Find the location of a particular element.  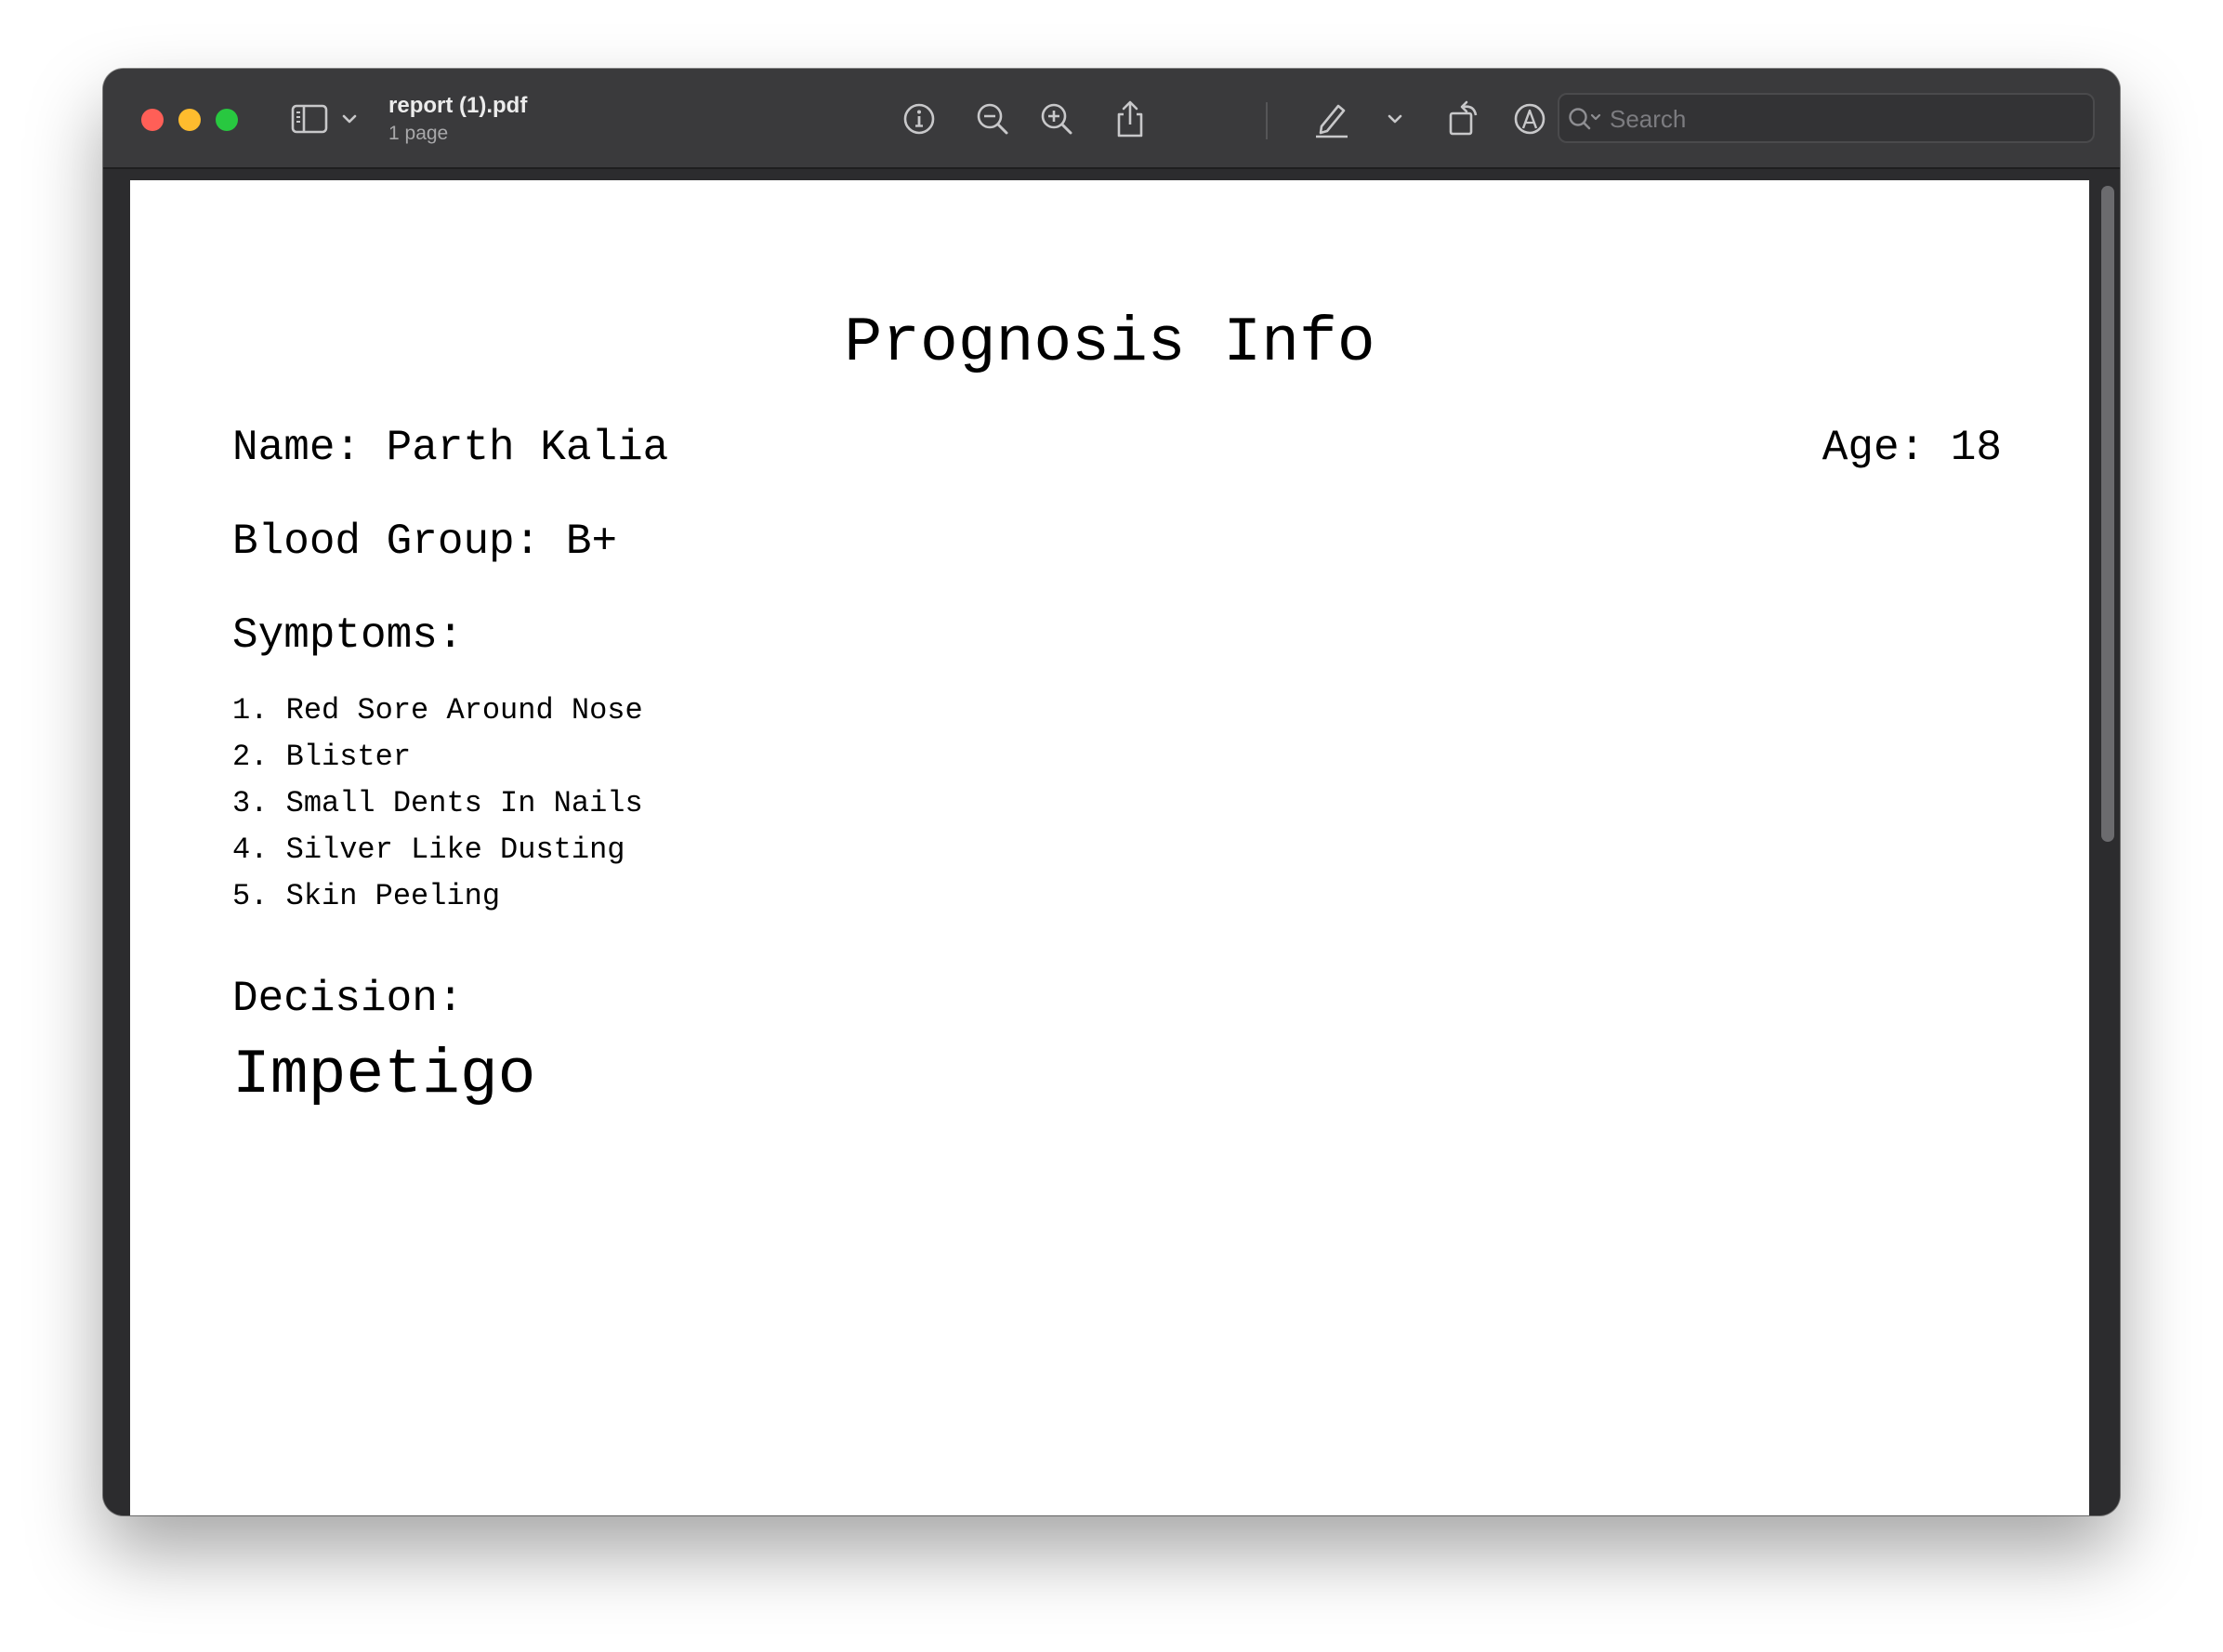

symptom-item: 3. Small Dents In Nails is located at coordinates (437, 803).